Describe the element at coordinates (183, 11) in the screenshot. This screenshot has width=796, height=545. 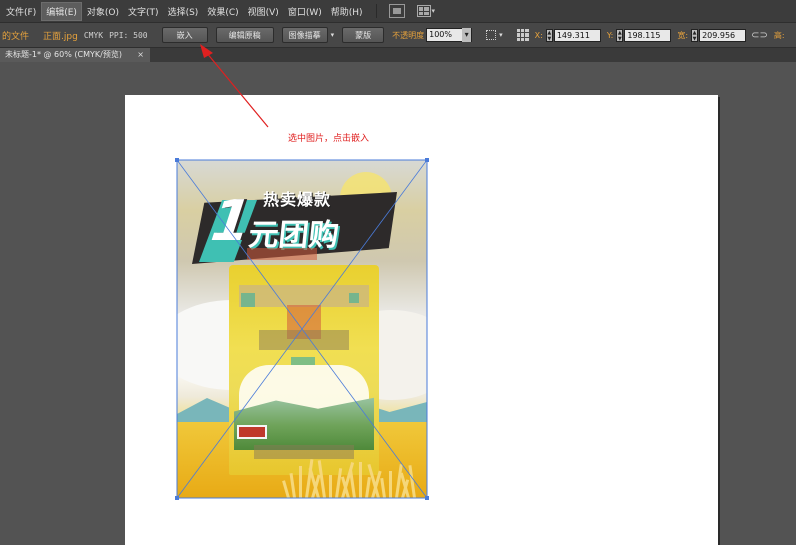
I see `menu-select: 选择(S)` at that location.